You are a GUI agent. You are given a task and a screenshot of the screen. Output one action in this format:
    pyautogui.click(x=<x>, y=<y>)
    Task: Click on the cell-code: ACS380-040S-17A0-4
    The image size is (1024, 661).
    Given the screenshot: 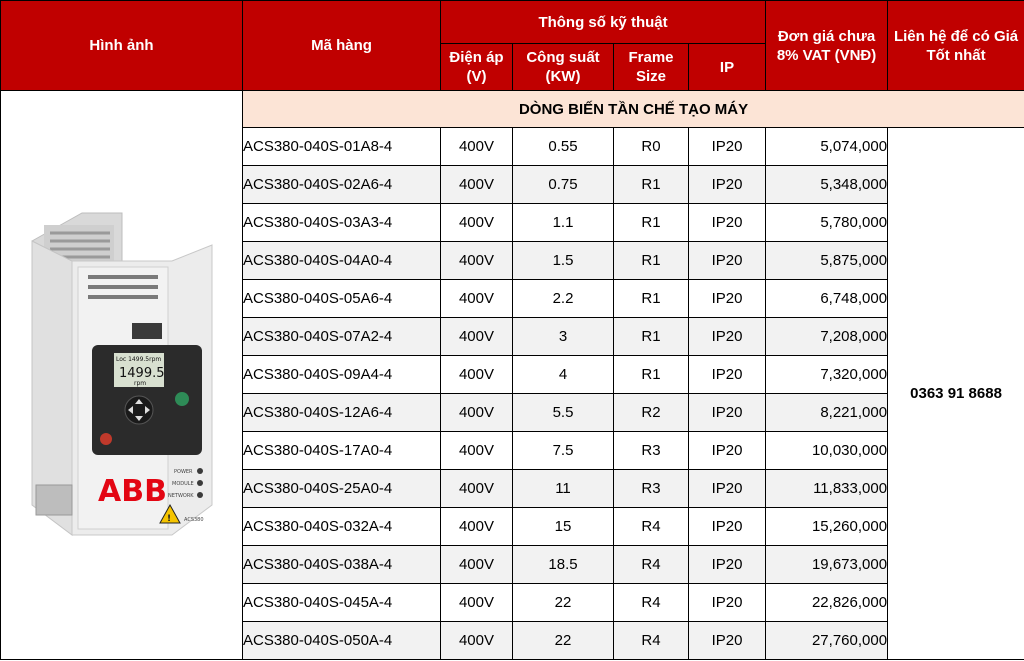 What is the action you would take?
    pyautogui.click(x=341, y=450)
    